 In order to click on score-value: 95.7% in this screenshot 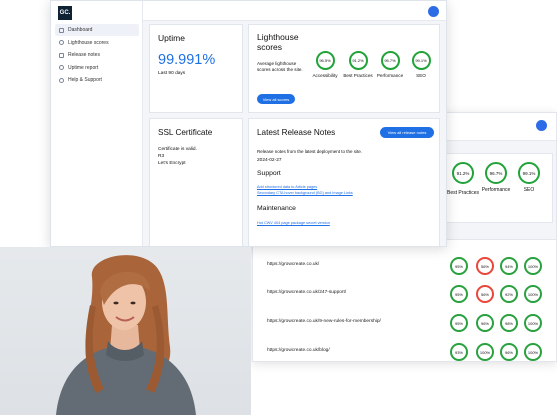, I will do `click(390, 60)`.